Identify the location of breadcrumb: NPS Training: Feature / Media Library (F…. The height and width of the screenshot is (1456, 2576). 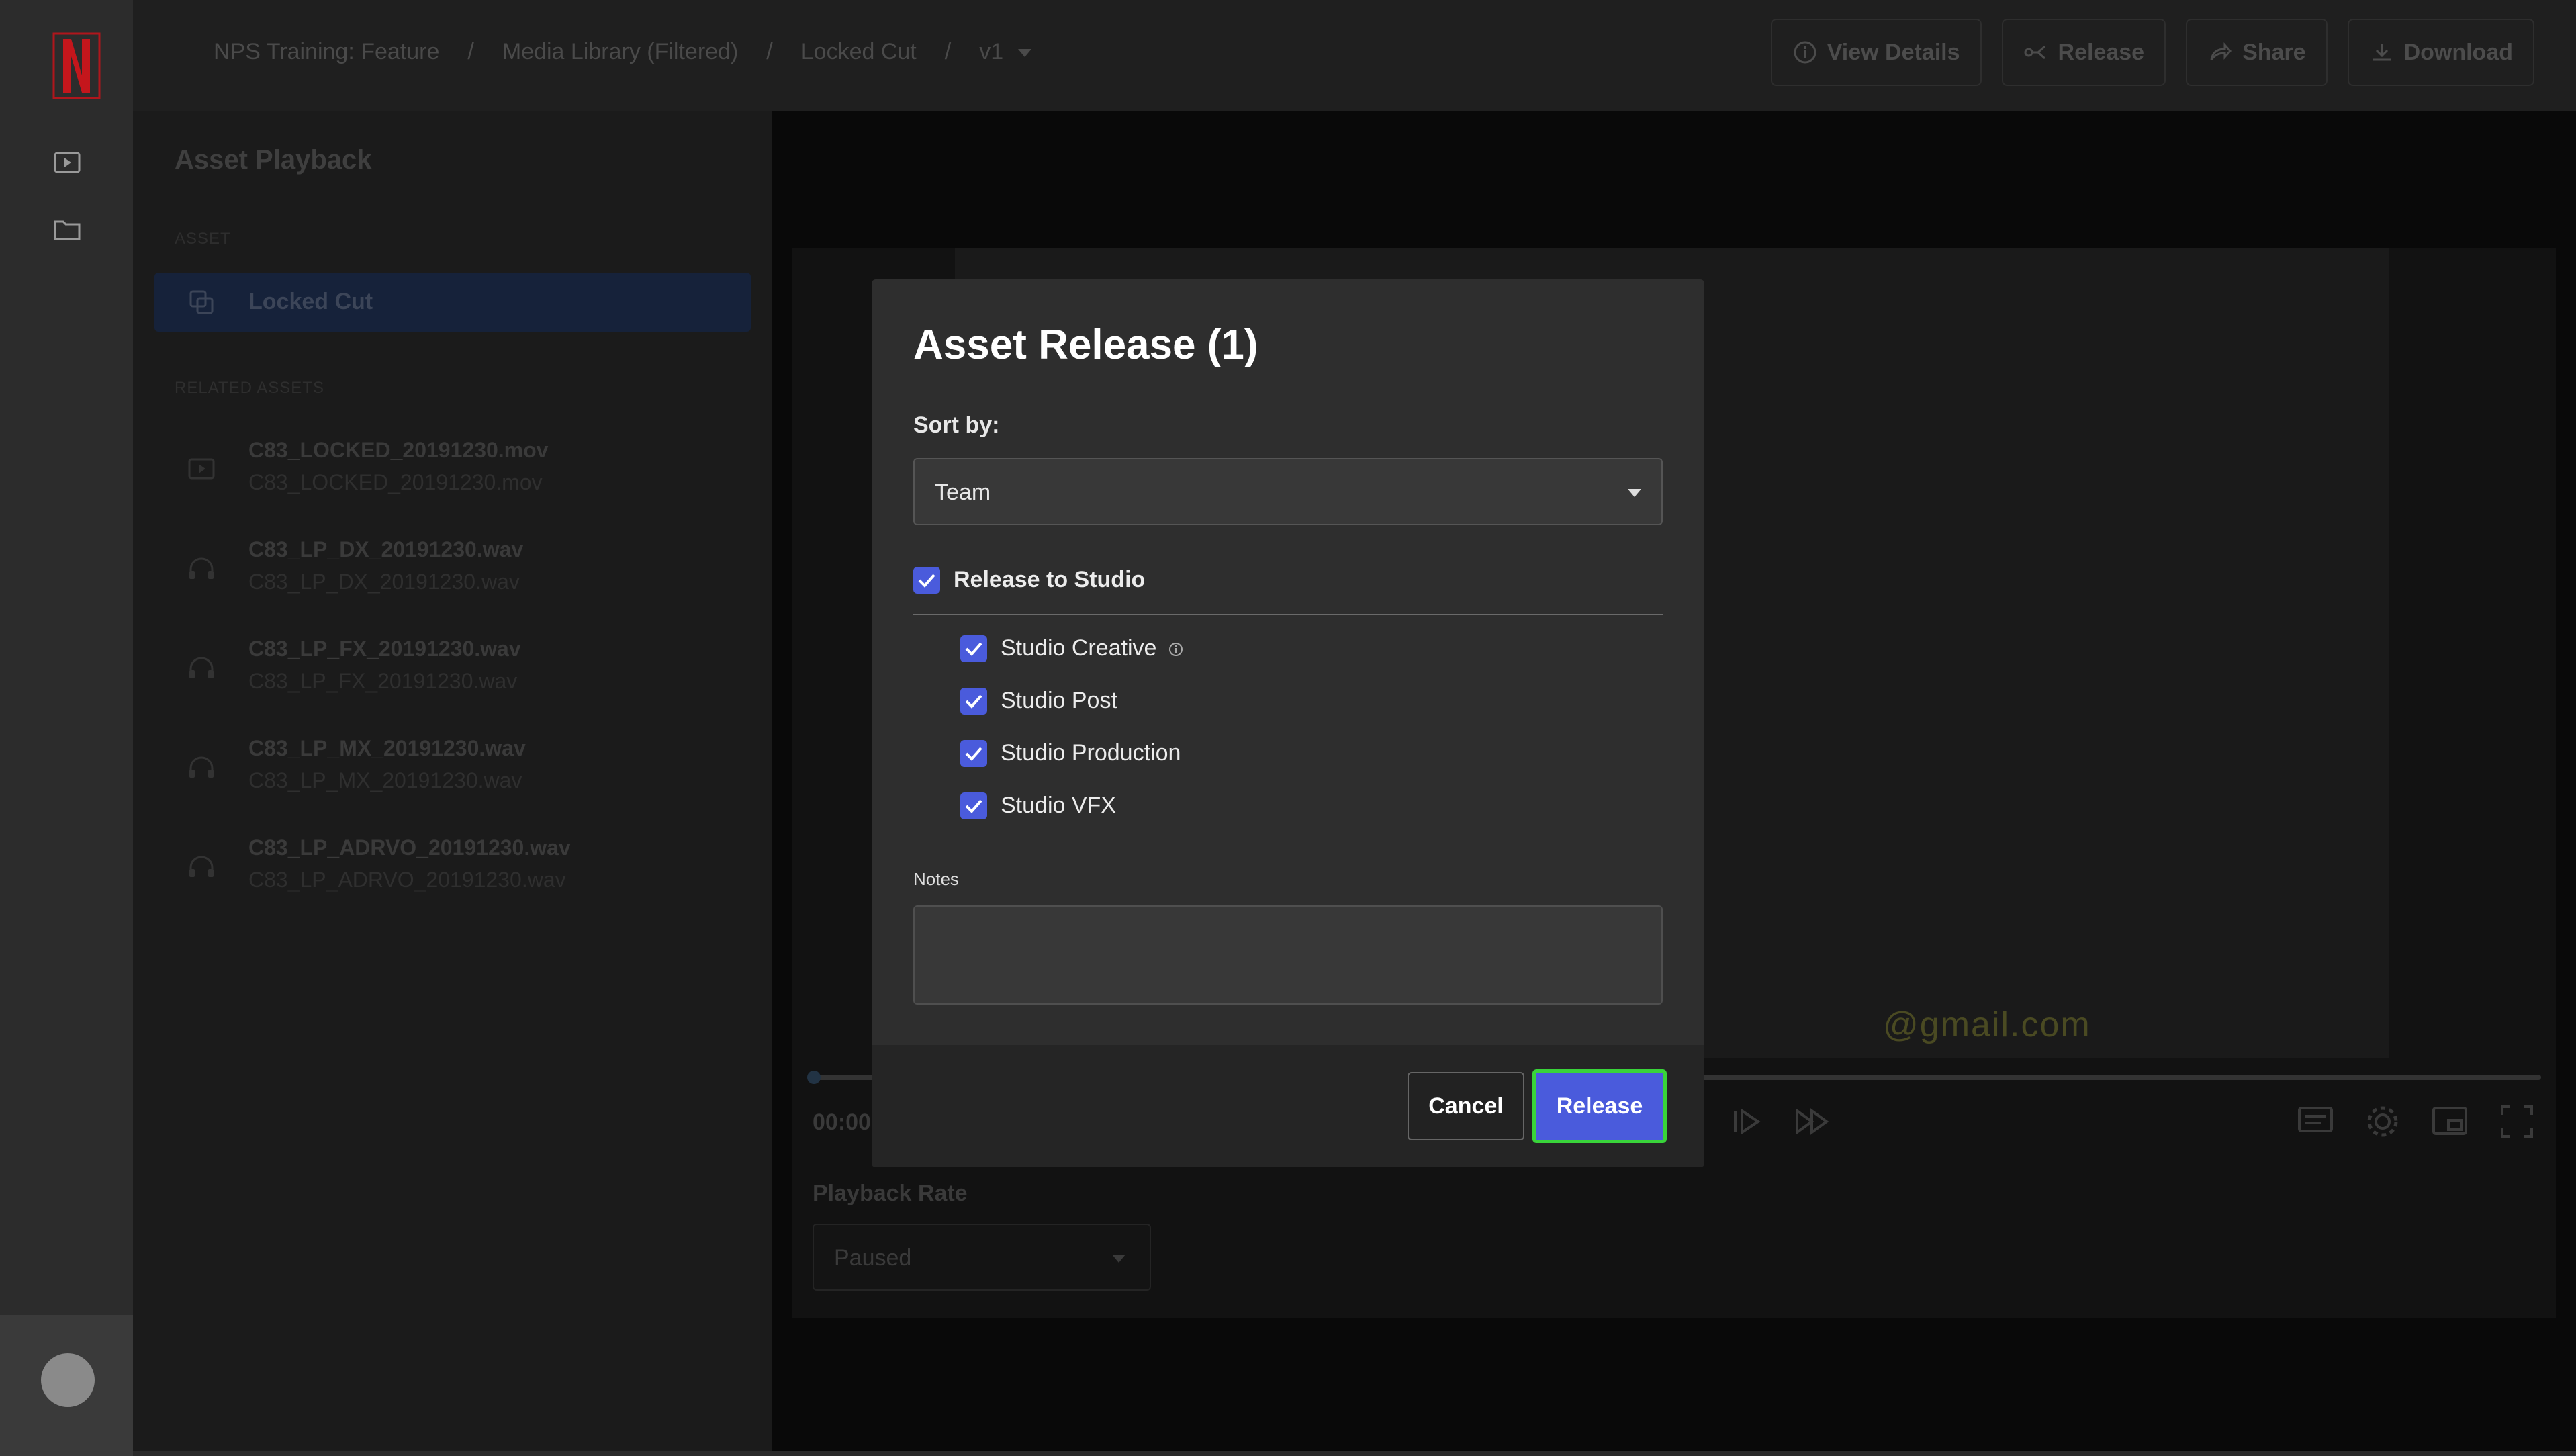
(623, 52).